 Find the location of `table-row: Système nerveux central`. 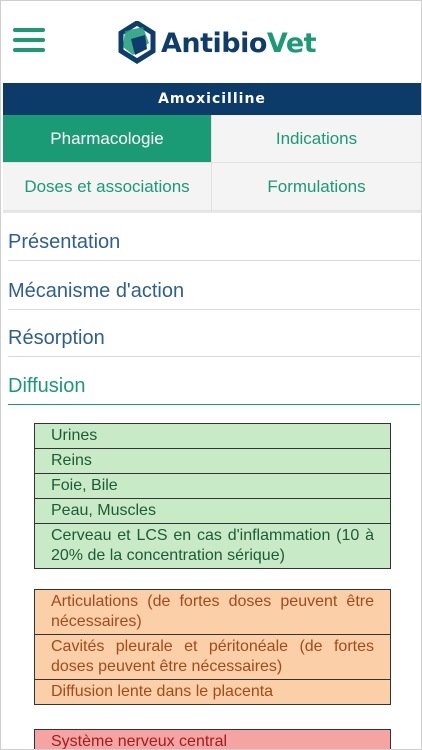

table-row: Système nerveux central is located at coordinates (212, 739).